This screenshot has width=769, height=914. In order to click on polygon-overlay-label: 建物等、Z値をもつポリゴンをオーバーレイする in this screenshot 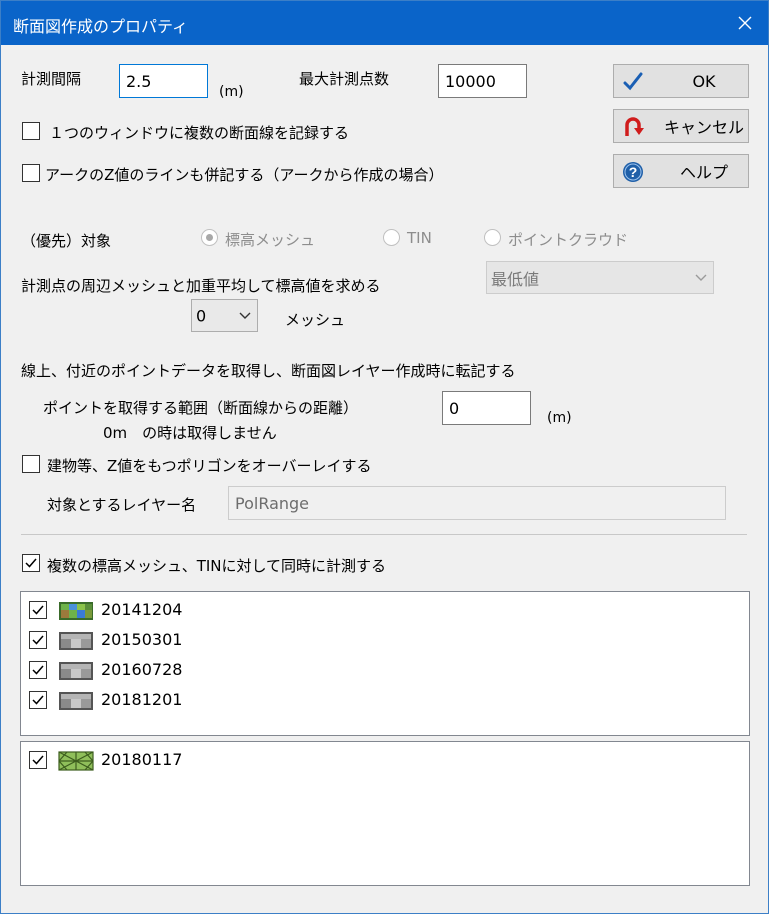, I will do `click(209, 466)`.